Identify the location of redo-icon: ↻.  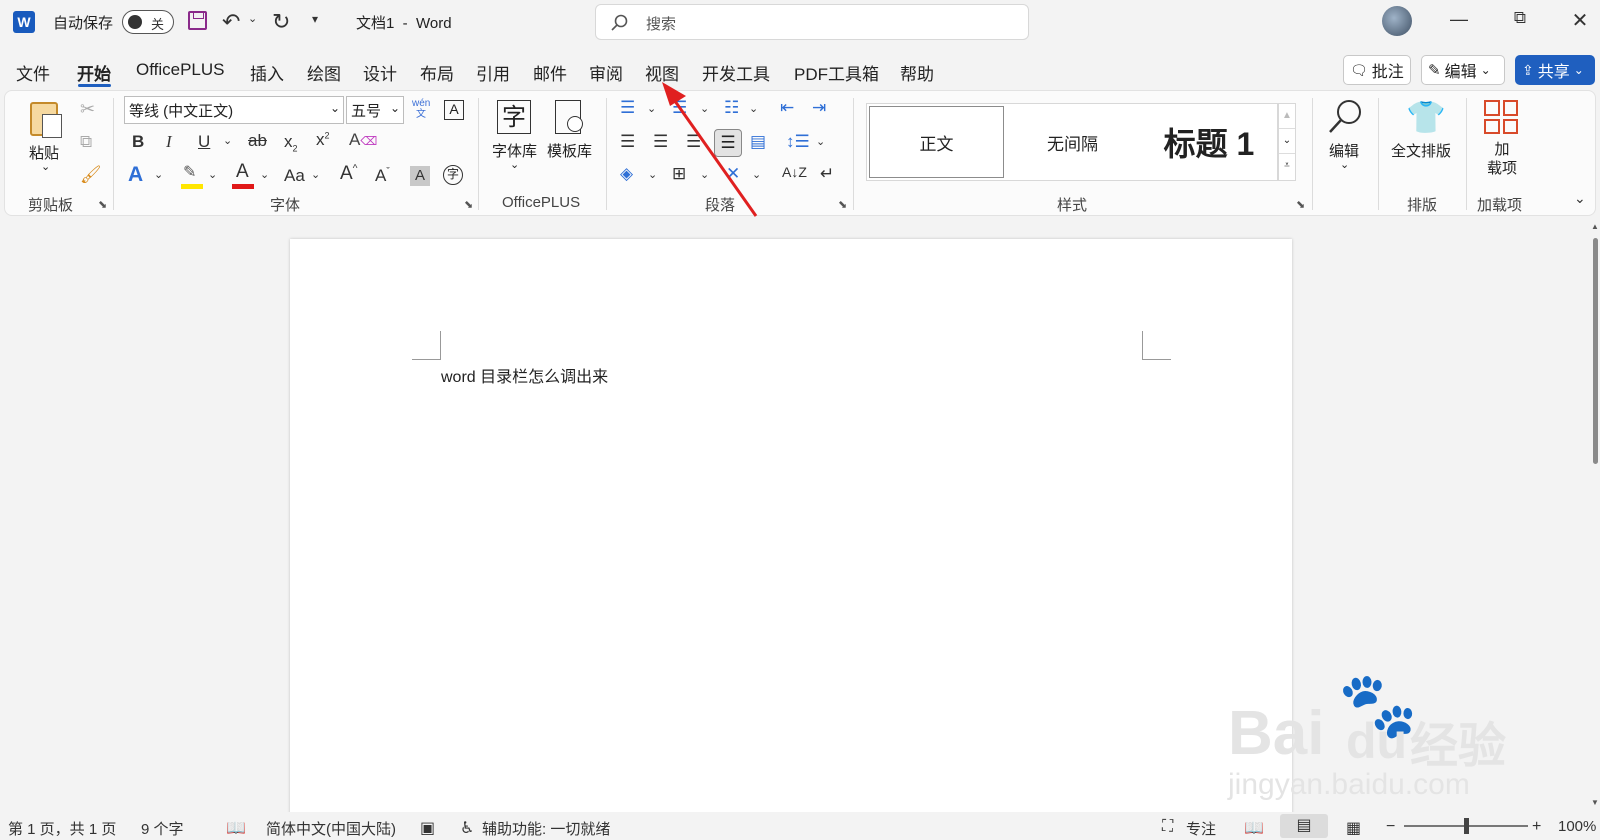
(281, 22).